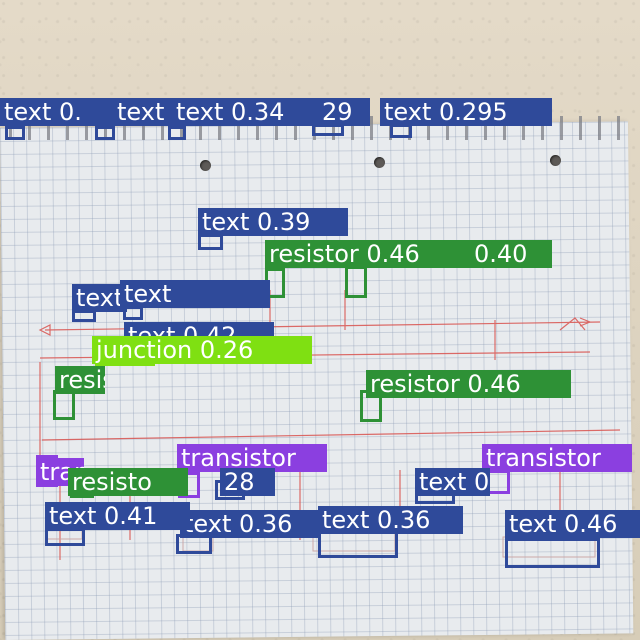 The width and height of the screenshot is (640, 640). Describe the element at coordinates (452, 482) in the screenshot. I see `detection-label-text: text 0.5` at that location.